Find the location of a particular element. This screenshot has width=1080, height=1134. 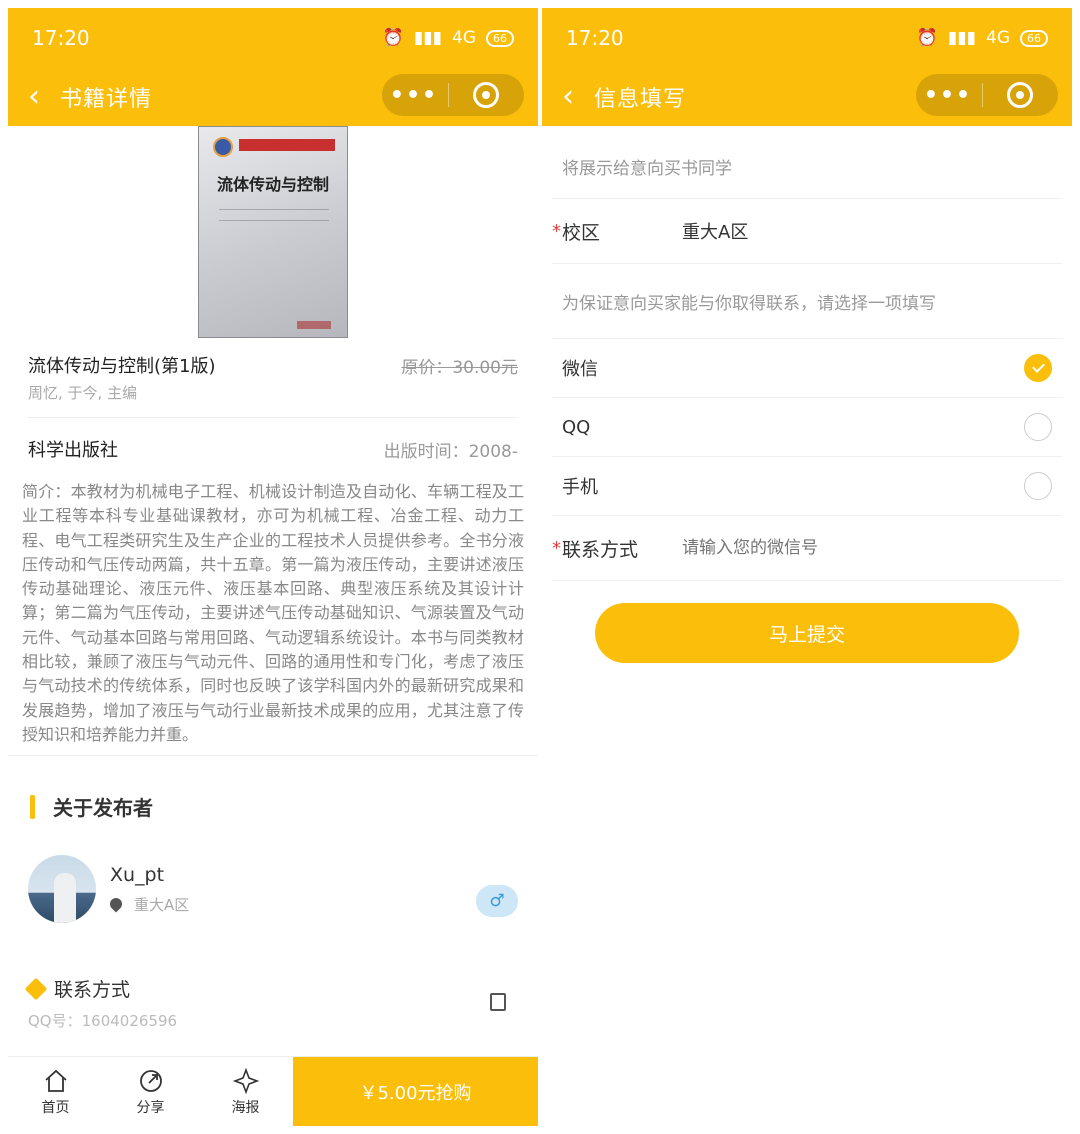

tab-share: 分享 is located at coordinates (150, 1091).